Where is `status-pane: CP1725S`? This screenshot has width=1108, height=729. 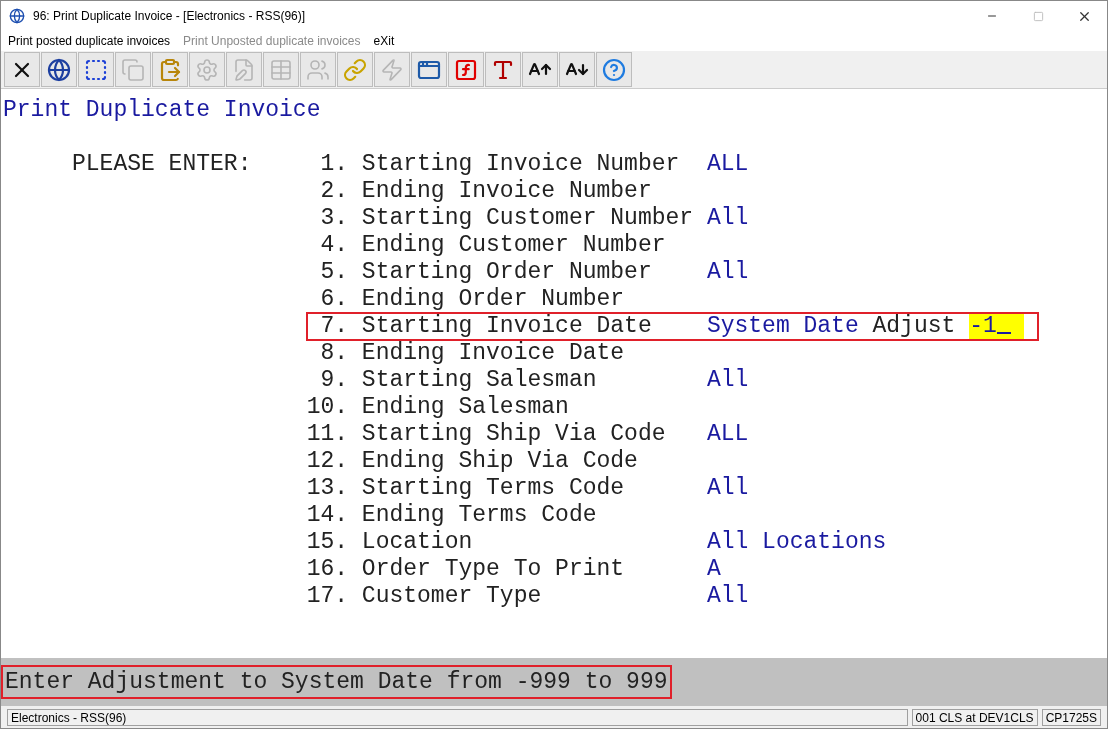 status-pane: CP1725S is located at coordinates (1071, 717).